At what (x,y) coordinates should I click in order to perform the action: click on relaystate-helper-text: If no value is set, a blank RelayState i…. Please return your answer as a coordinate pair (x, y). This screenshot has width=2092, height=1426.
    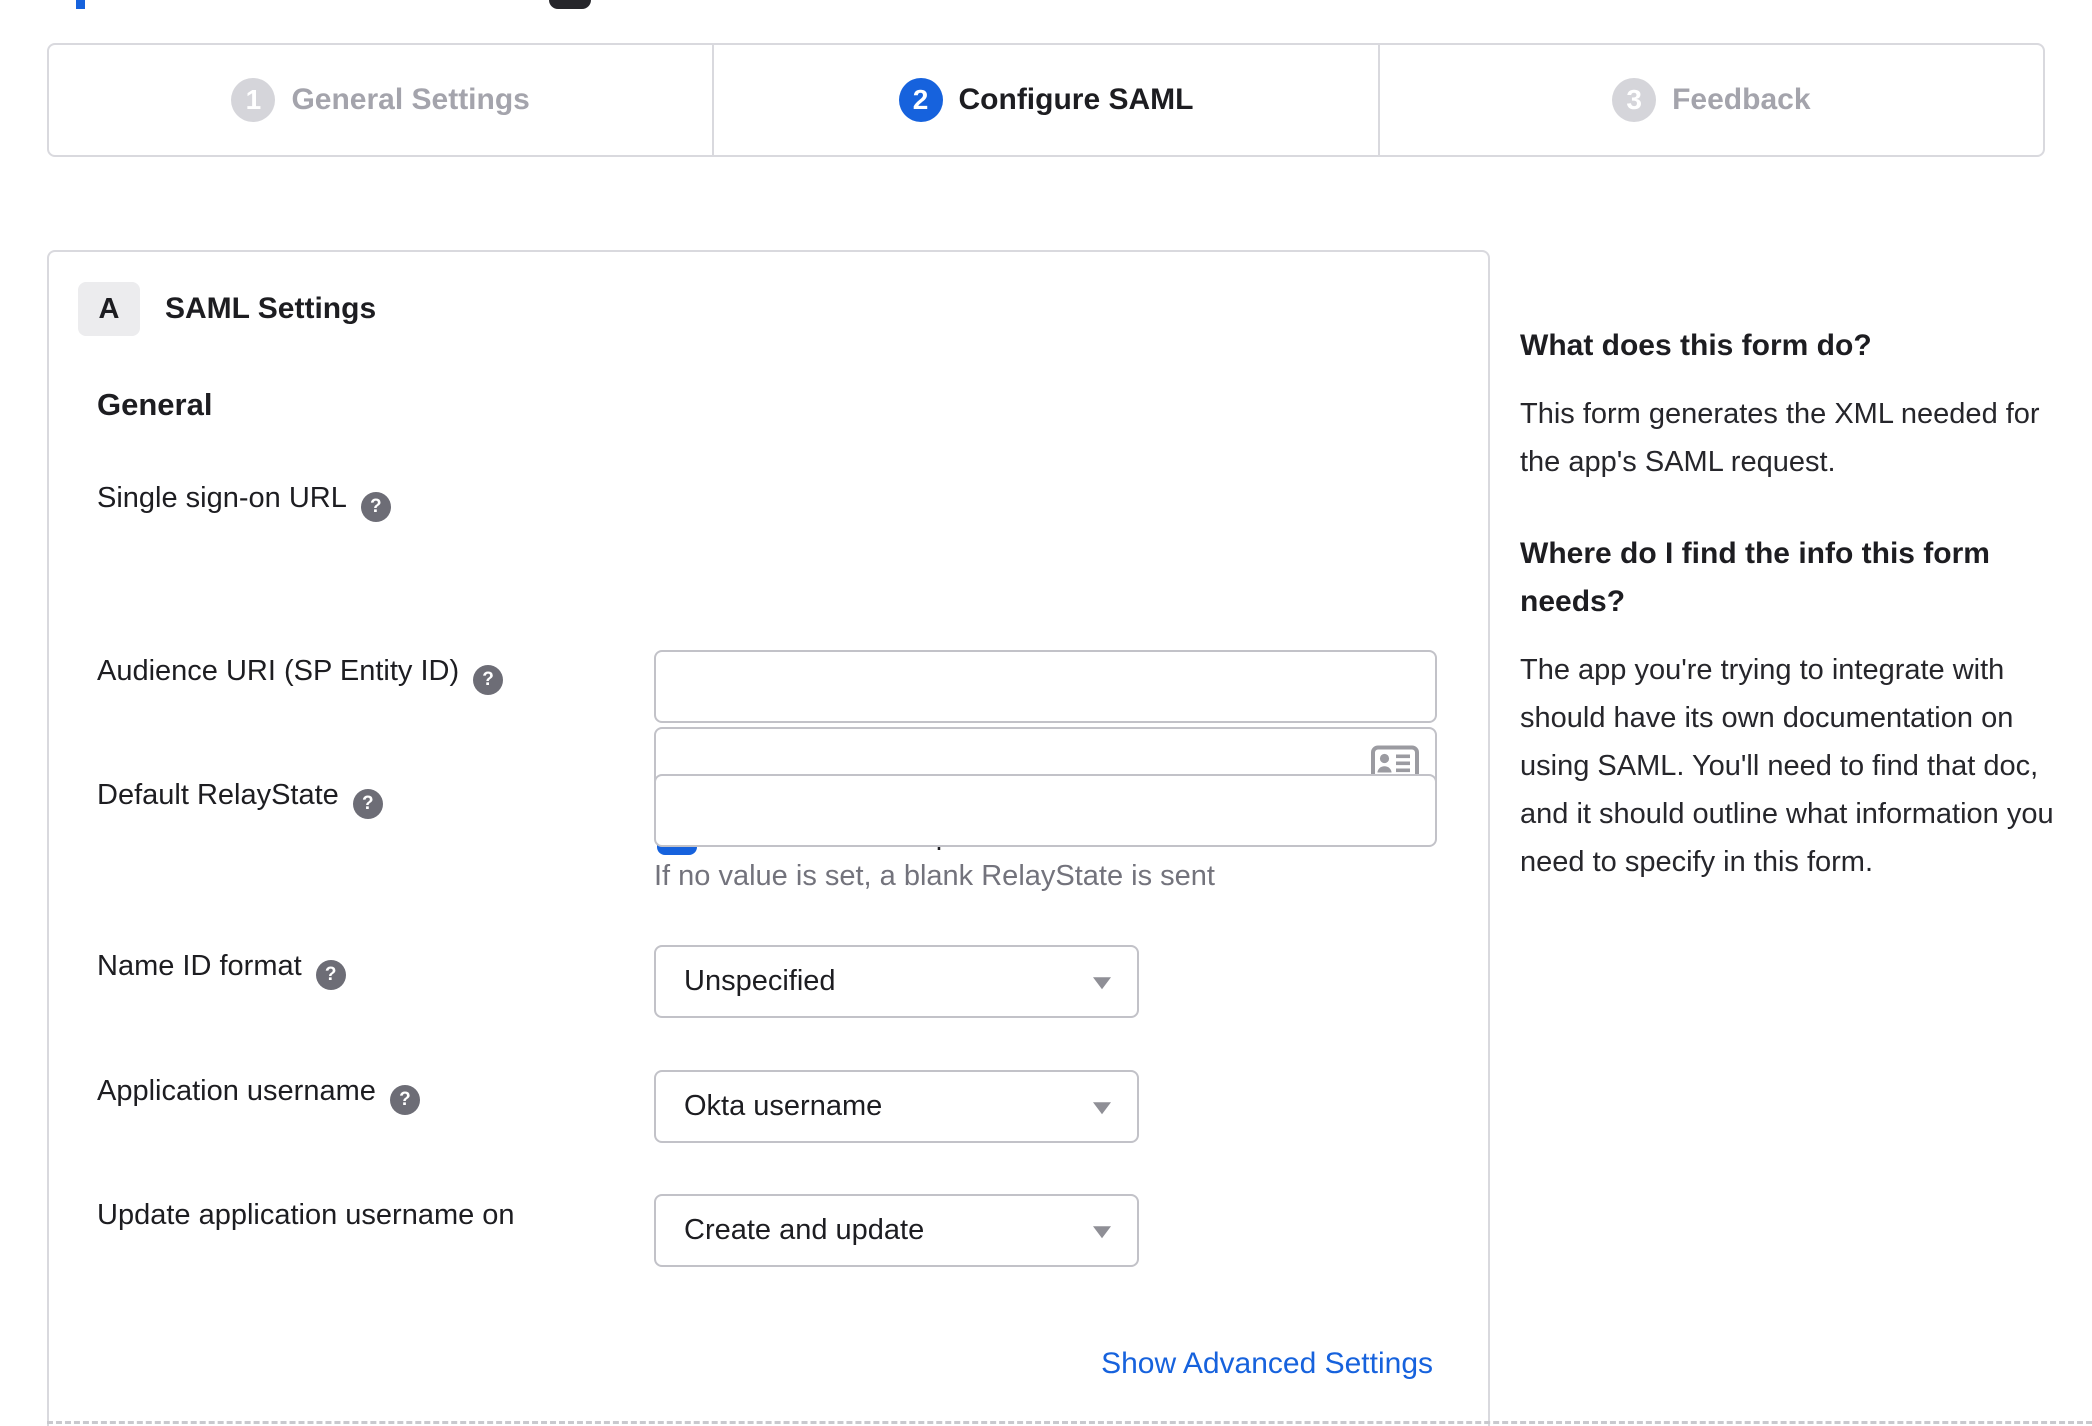
    Looking at the image, I should click on (934, 876).